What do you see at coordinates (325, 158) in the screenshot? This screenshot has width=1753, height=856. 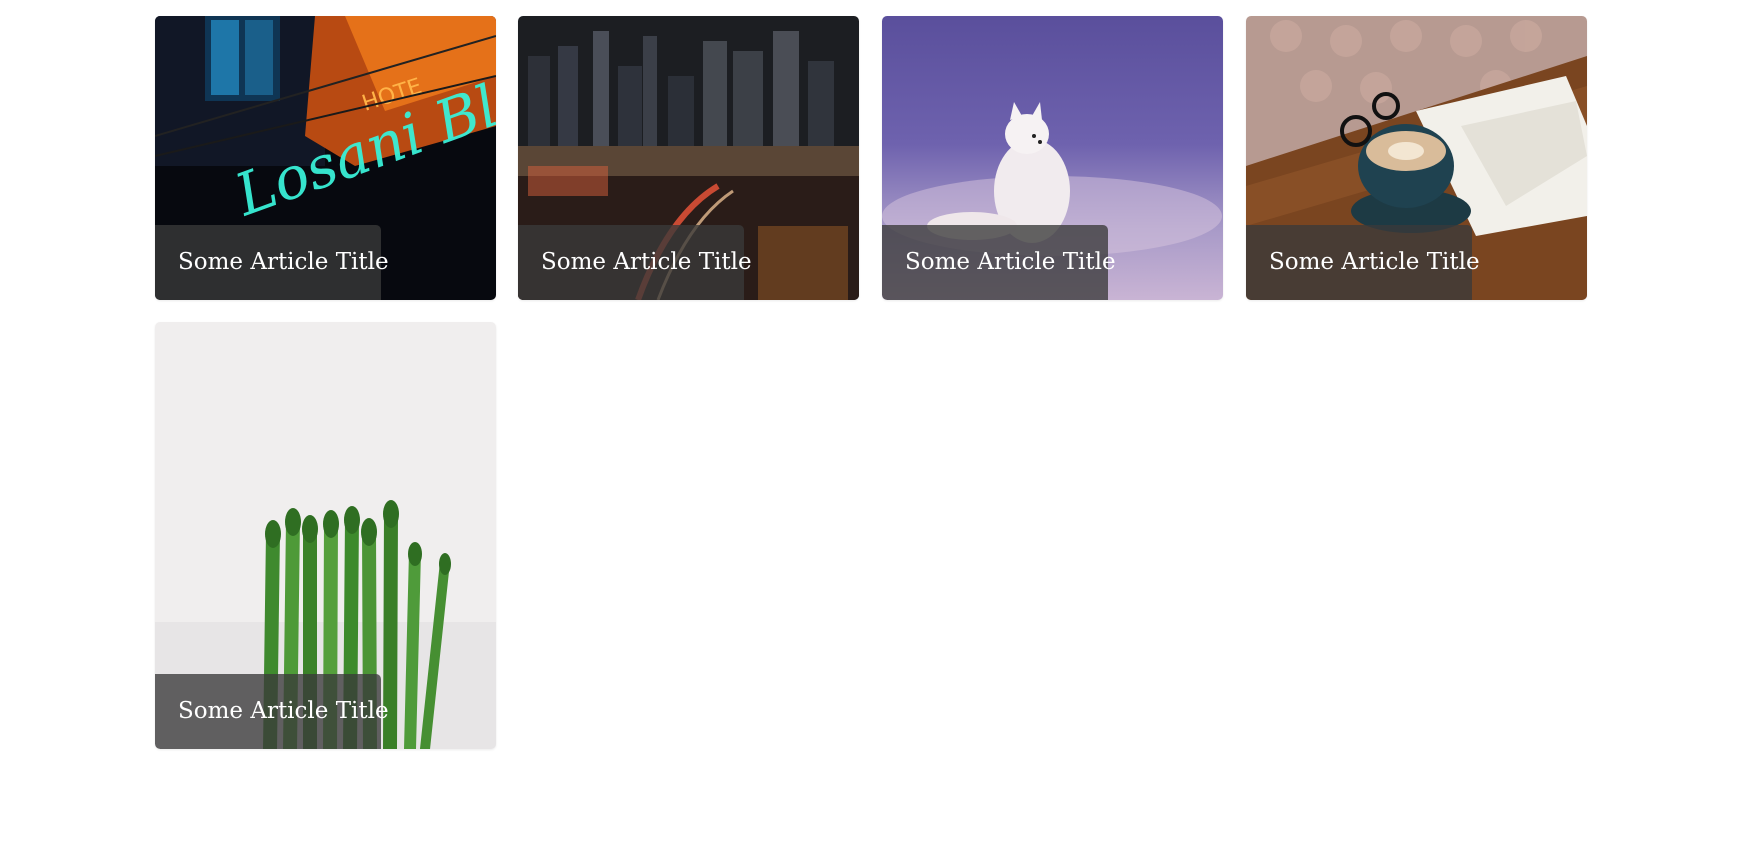 I see `article-card: HOTE Losani Bl Some Article Title` at bounding box center [325, 158].